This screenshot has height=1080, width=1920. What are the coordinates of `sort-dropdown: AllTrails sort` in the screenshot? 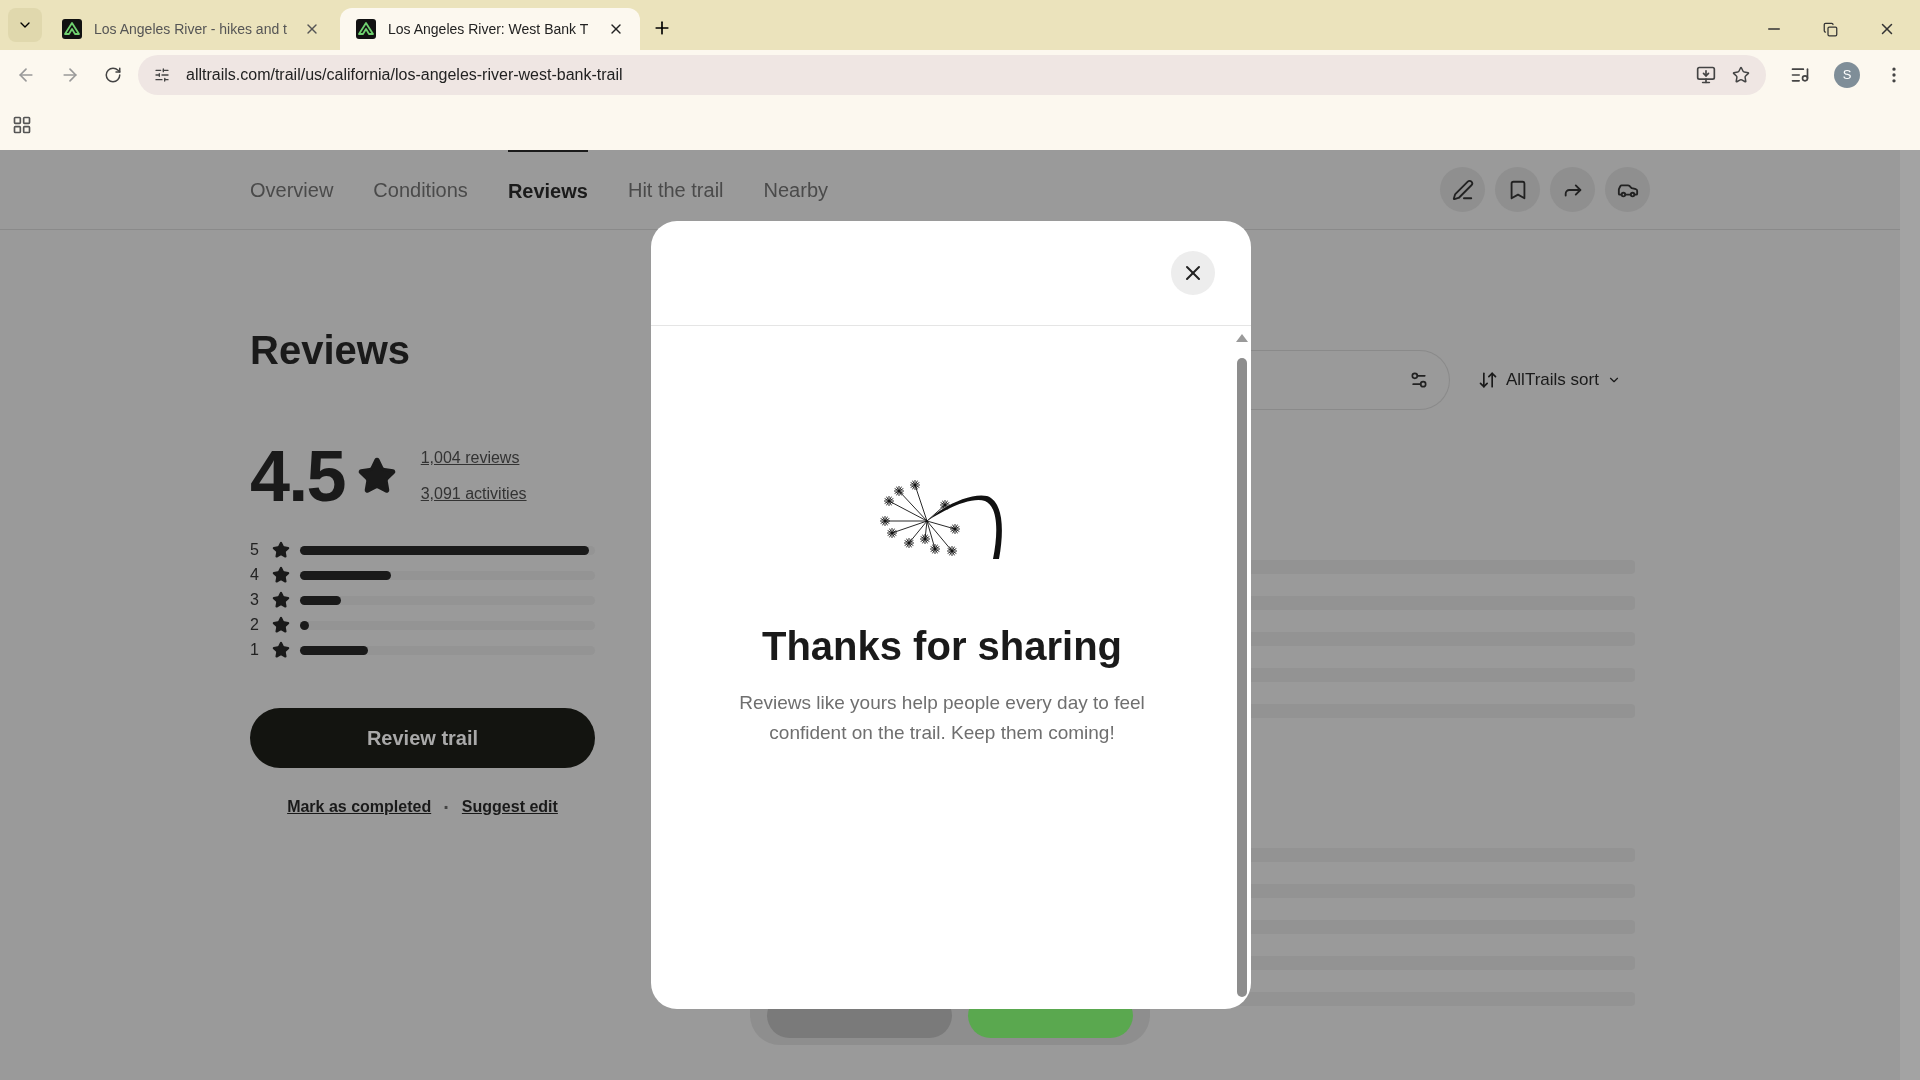 It's located at (1549, 380).